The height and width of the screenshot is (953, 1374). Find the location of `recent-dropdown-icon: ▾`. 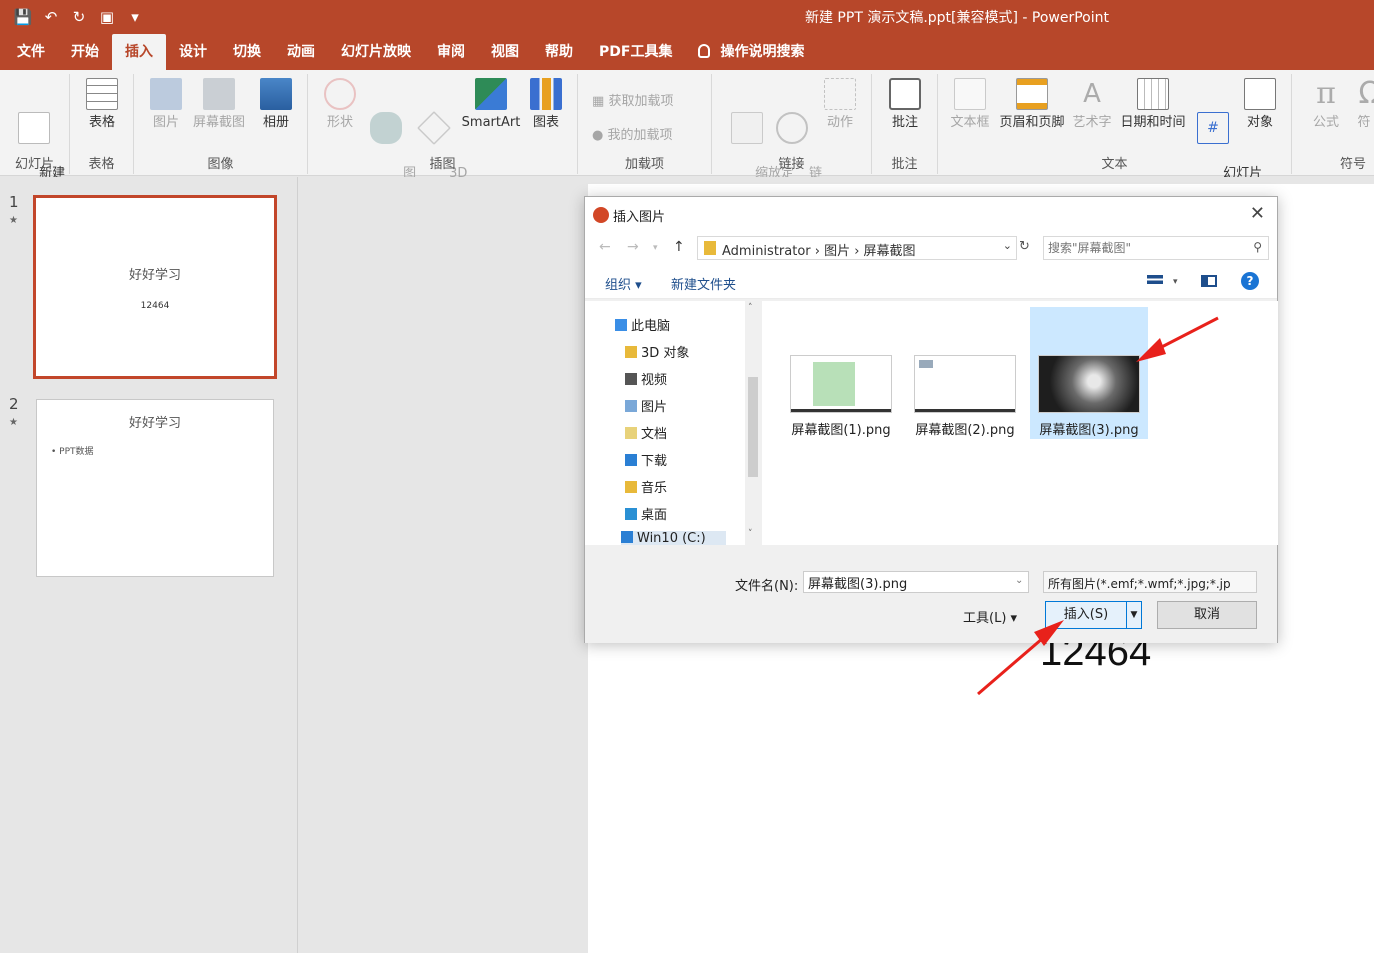

recent-dropdown-icon: ▾ is located at coordinates (655, 248).